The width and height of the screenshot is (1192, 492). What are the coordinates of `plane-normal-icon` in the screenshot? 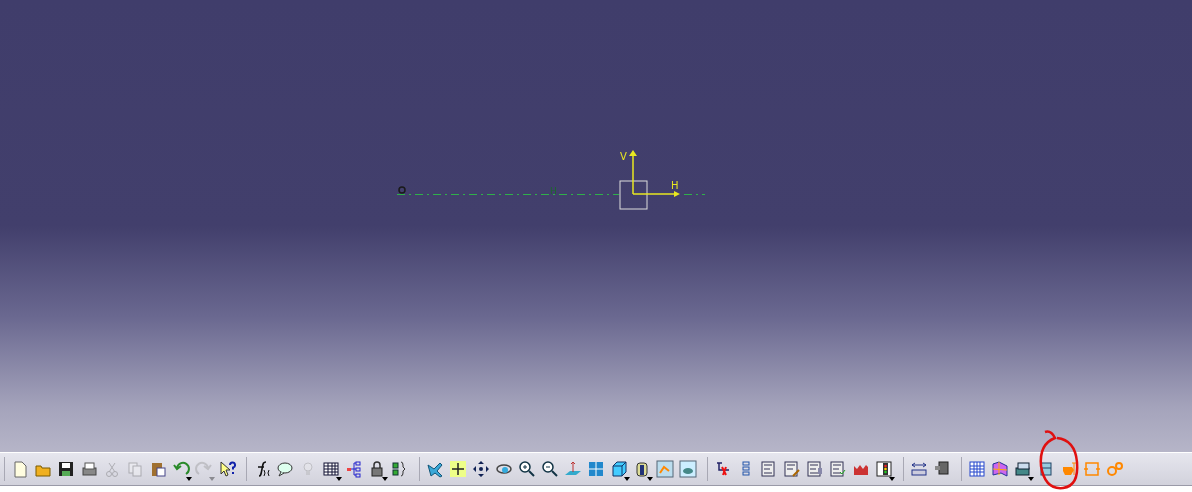 It's located at (573, 469).